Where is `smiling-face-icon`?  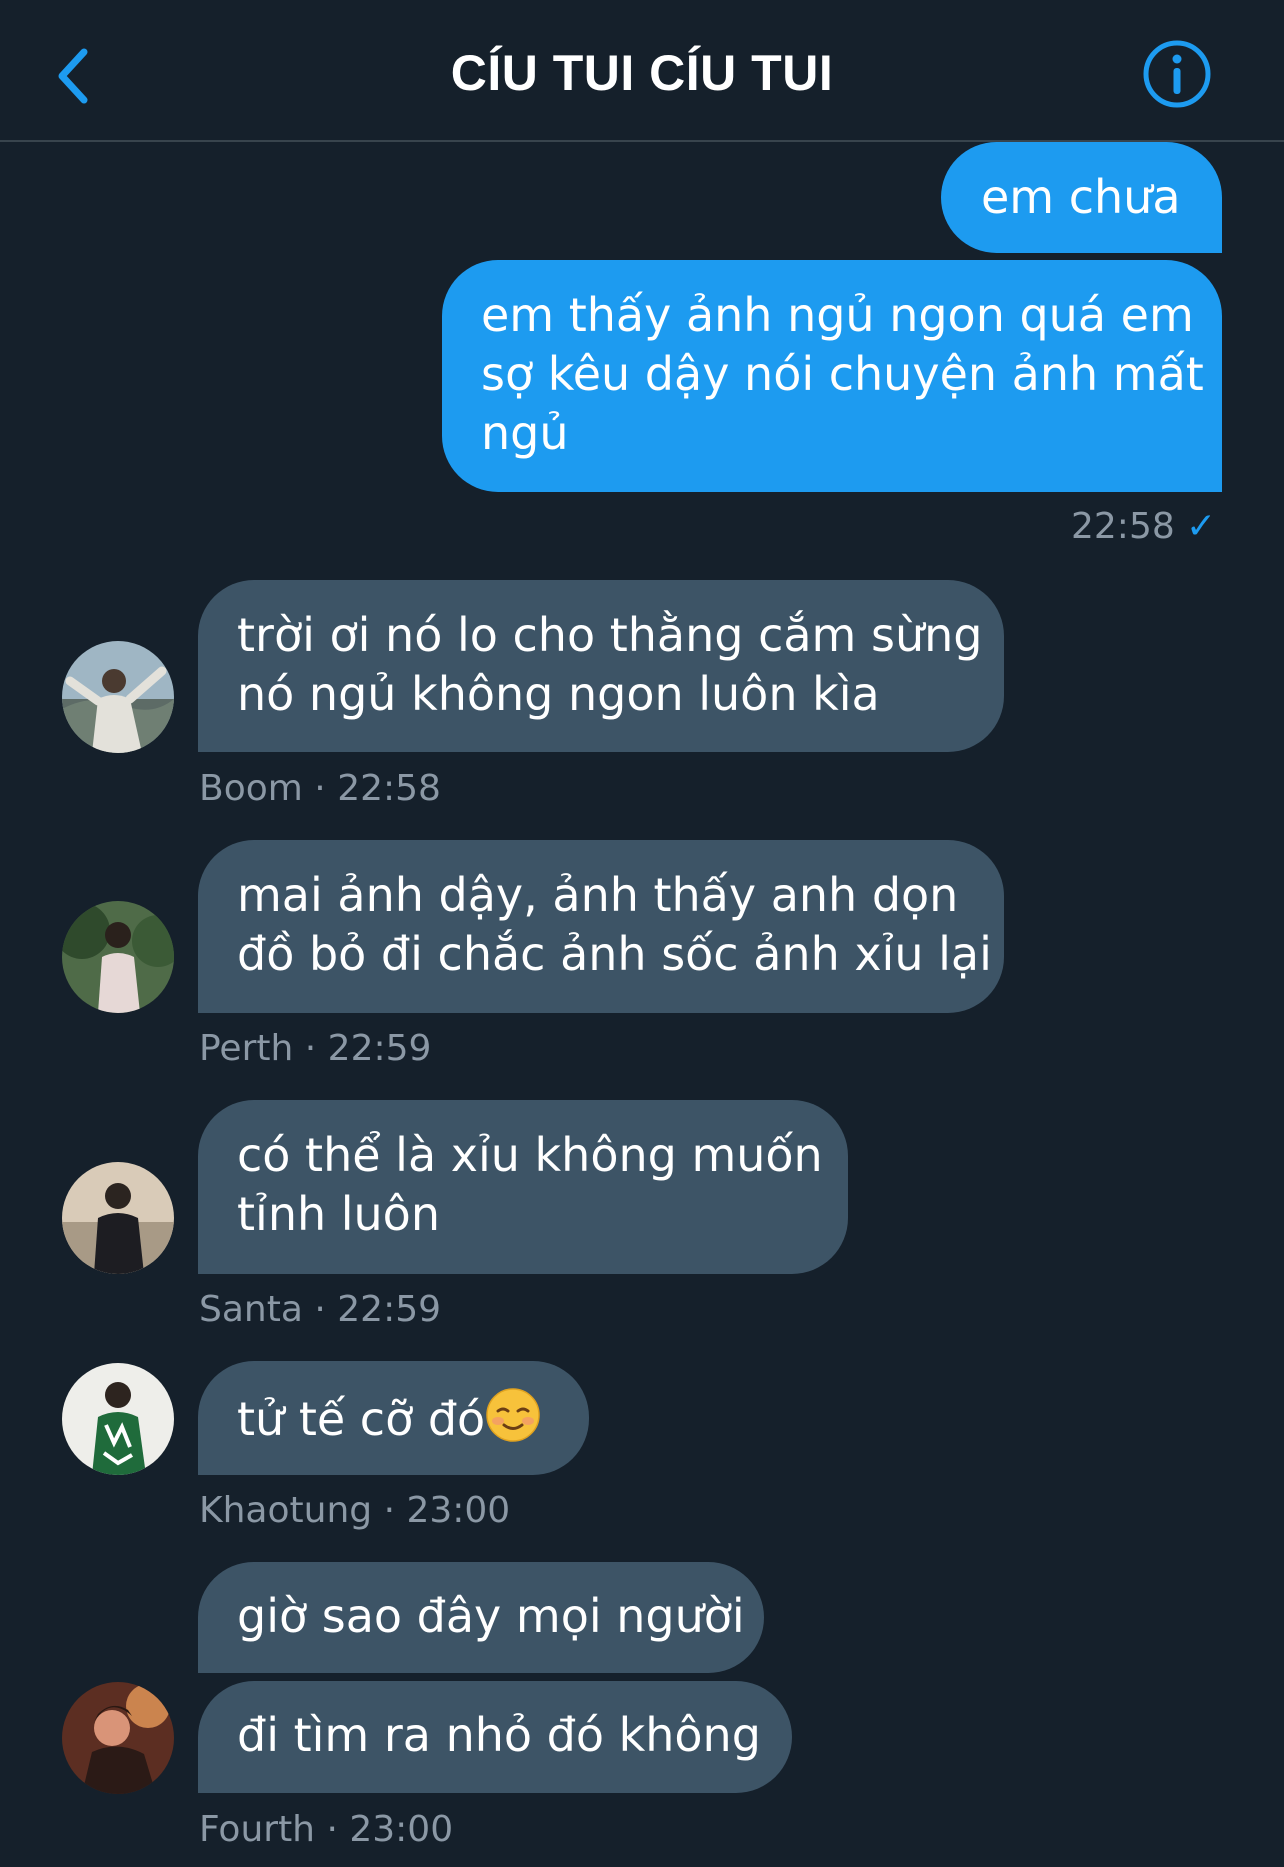 smiling-face-icon is located at coordinates (513, 1422).